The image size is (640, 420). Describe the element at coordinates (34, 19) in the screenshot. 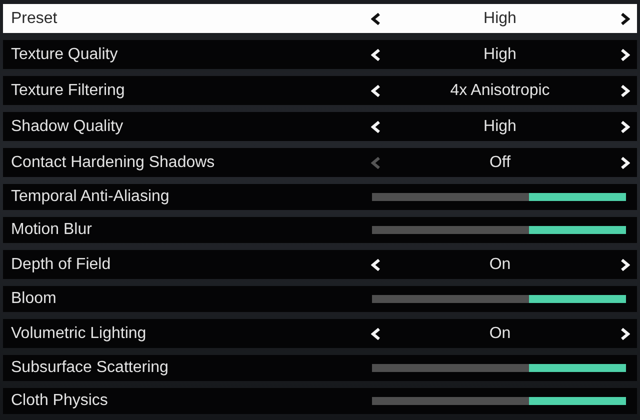

I see `setting-label: Preset` at that location.